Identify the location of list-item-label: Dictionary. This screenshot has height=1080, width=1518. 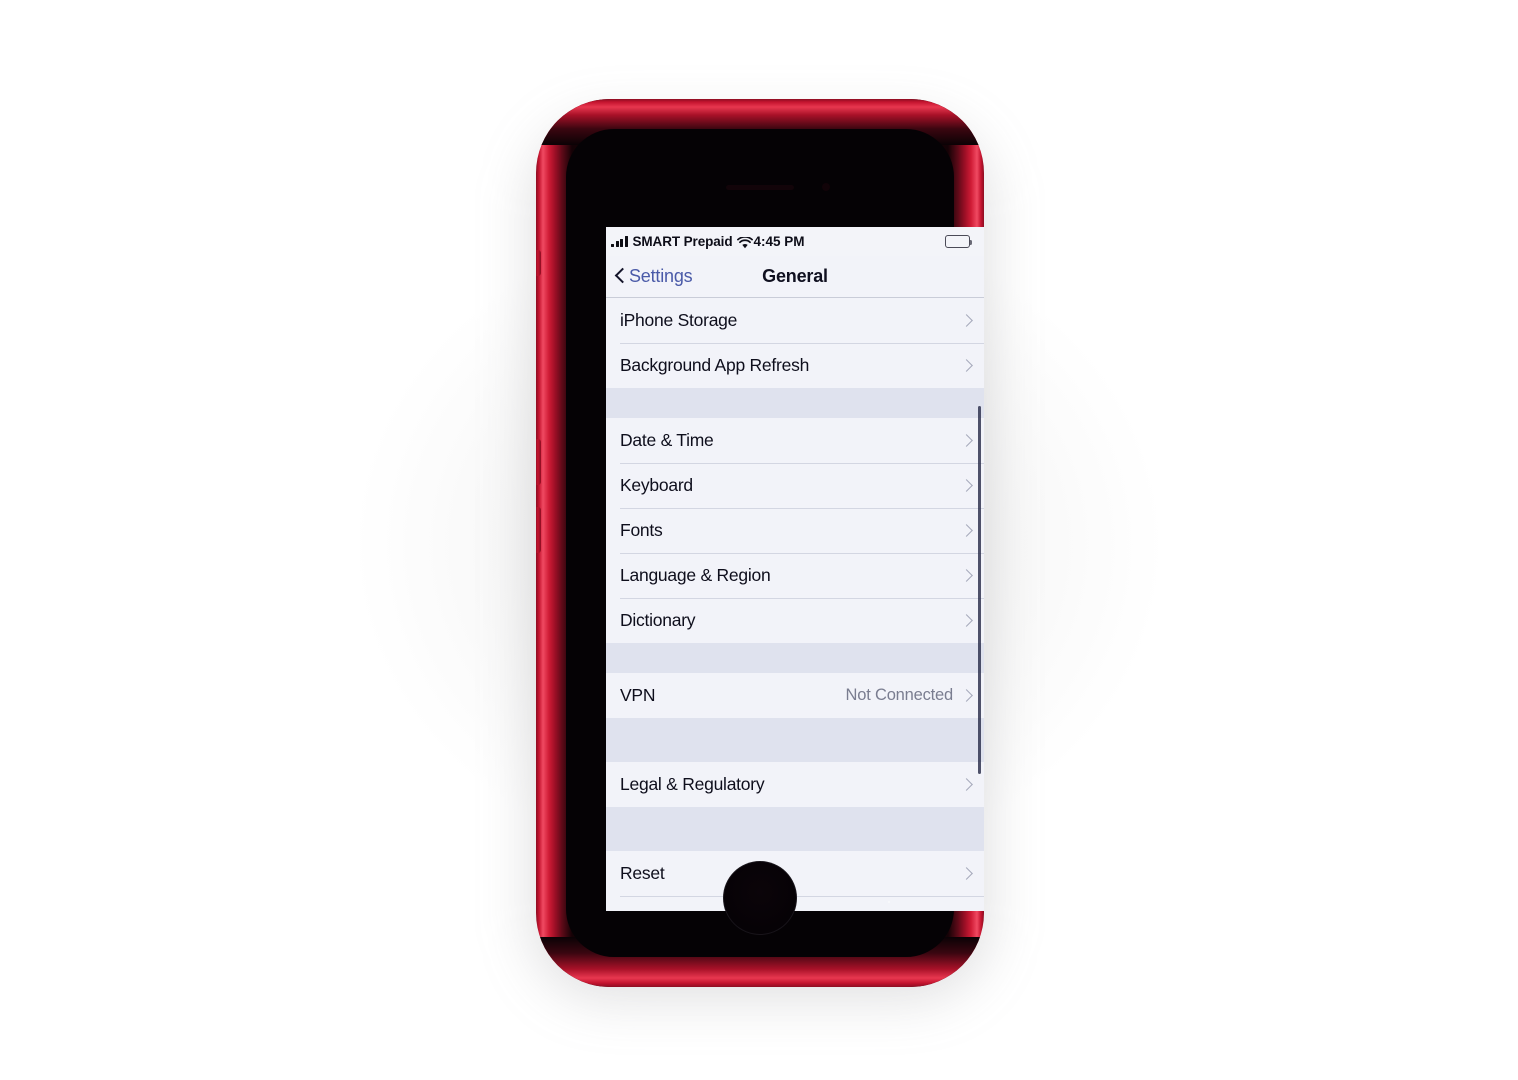
(658, 620).